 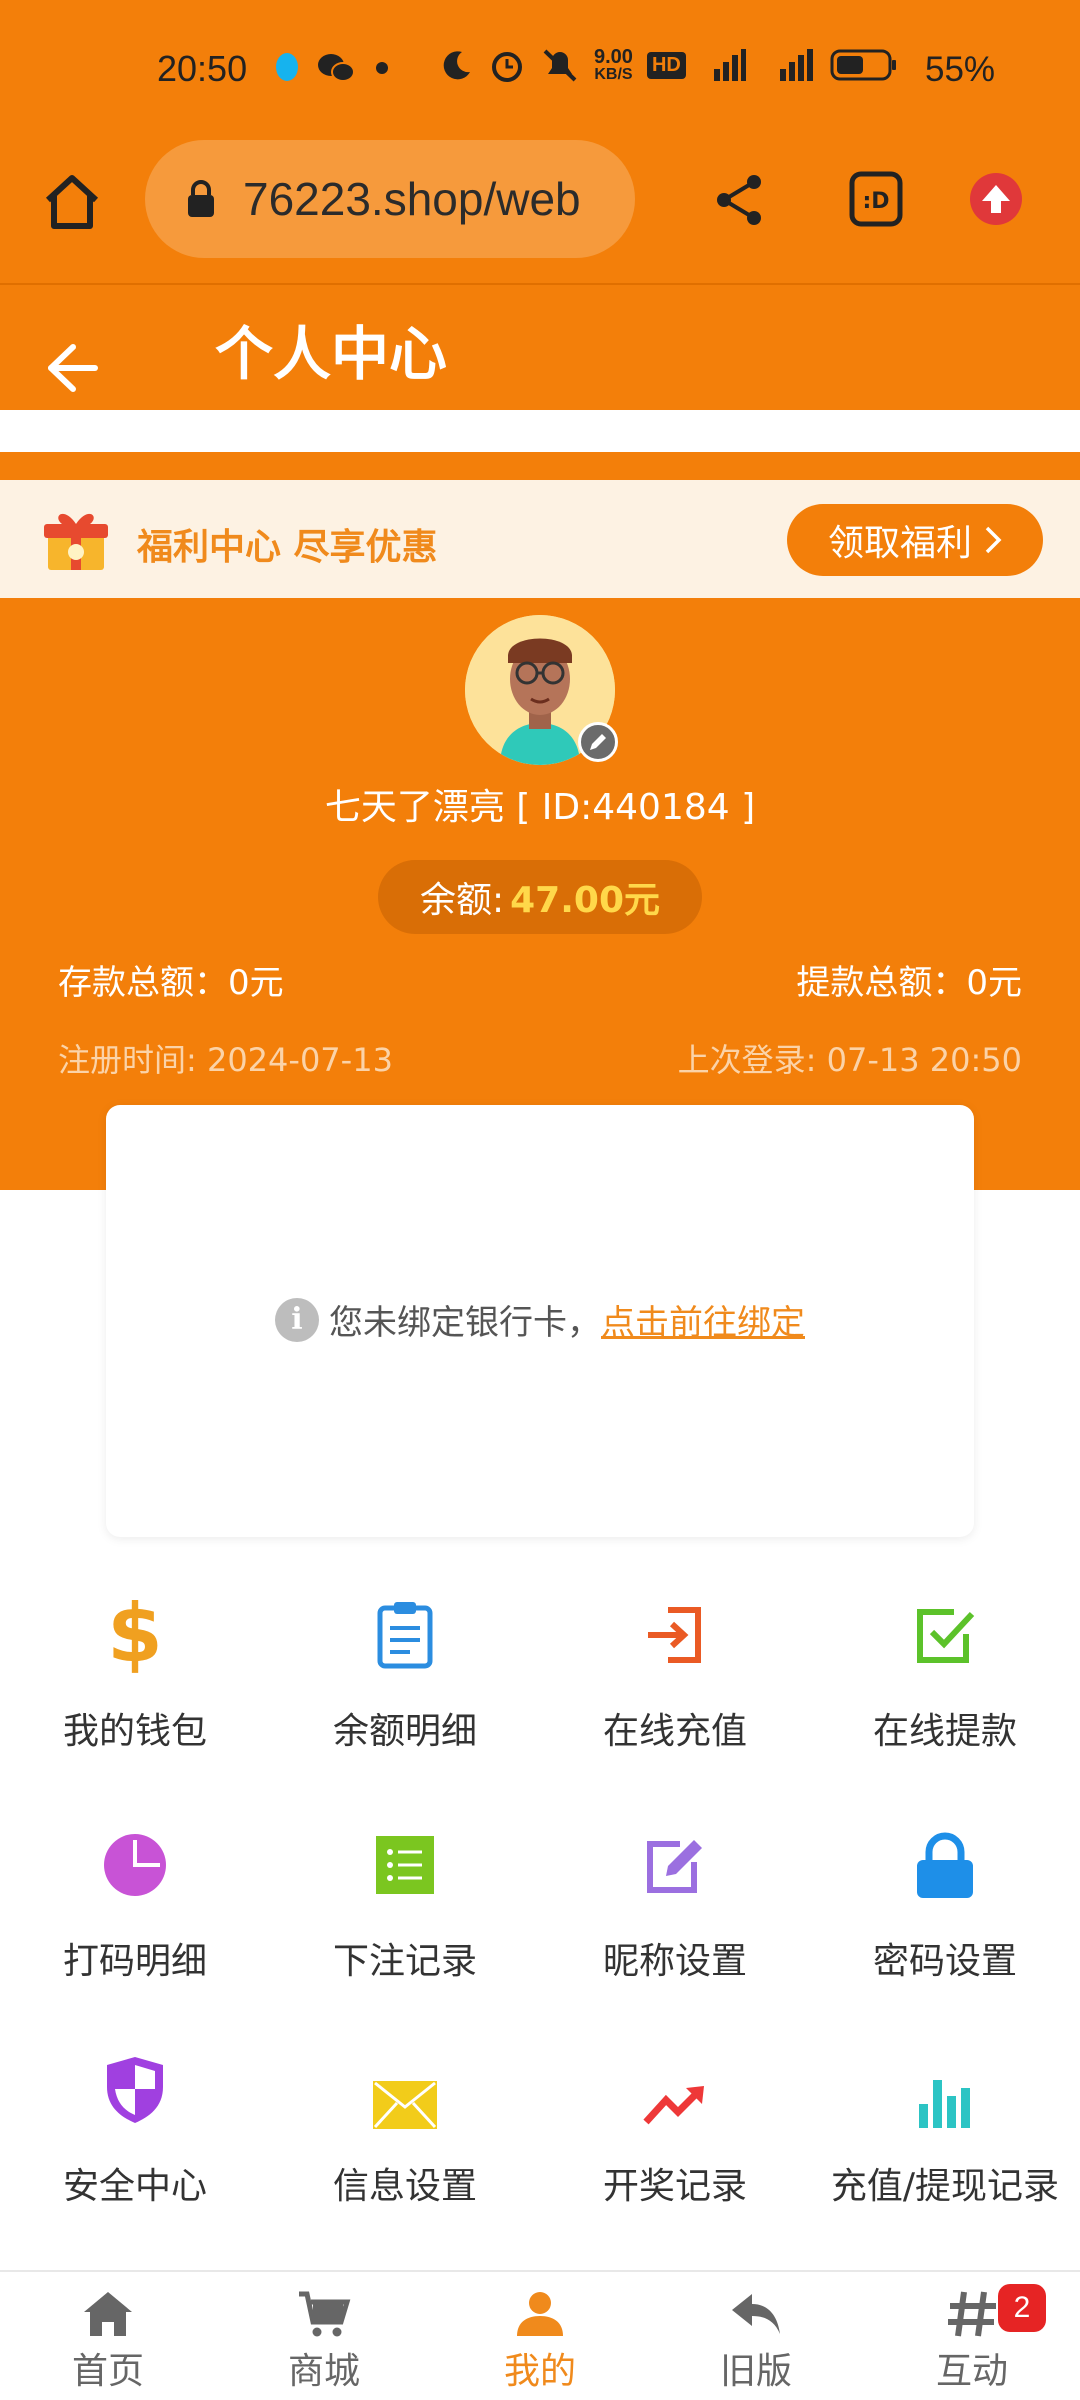 I want to click on menu-label: 我的钱包, so click(x=134, y=1731).